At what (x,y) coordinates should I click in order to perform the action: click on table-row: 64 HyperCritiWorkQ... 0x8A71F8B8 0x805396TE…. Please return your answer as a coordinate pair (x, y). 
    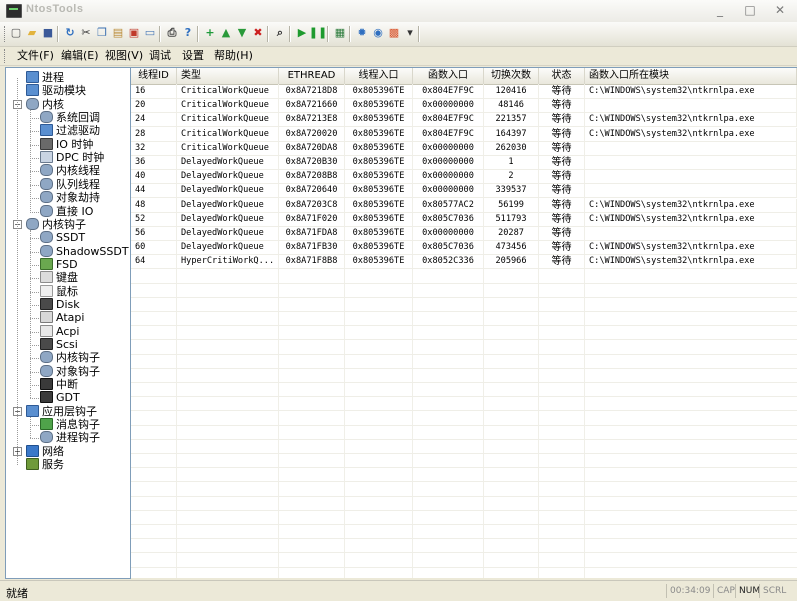
    Looking at the image, I should click on (464, 262).